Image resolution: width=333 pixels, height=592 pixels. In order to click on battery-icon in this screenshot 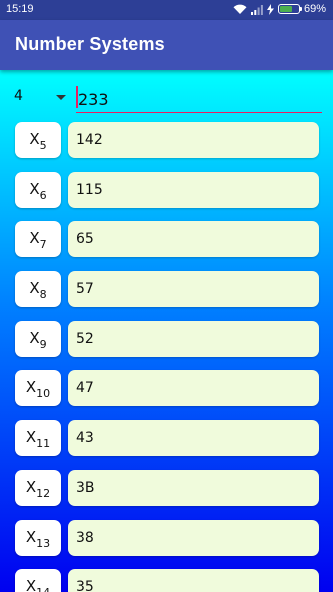, I will do `click(289, 9)`.